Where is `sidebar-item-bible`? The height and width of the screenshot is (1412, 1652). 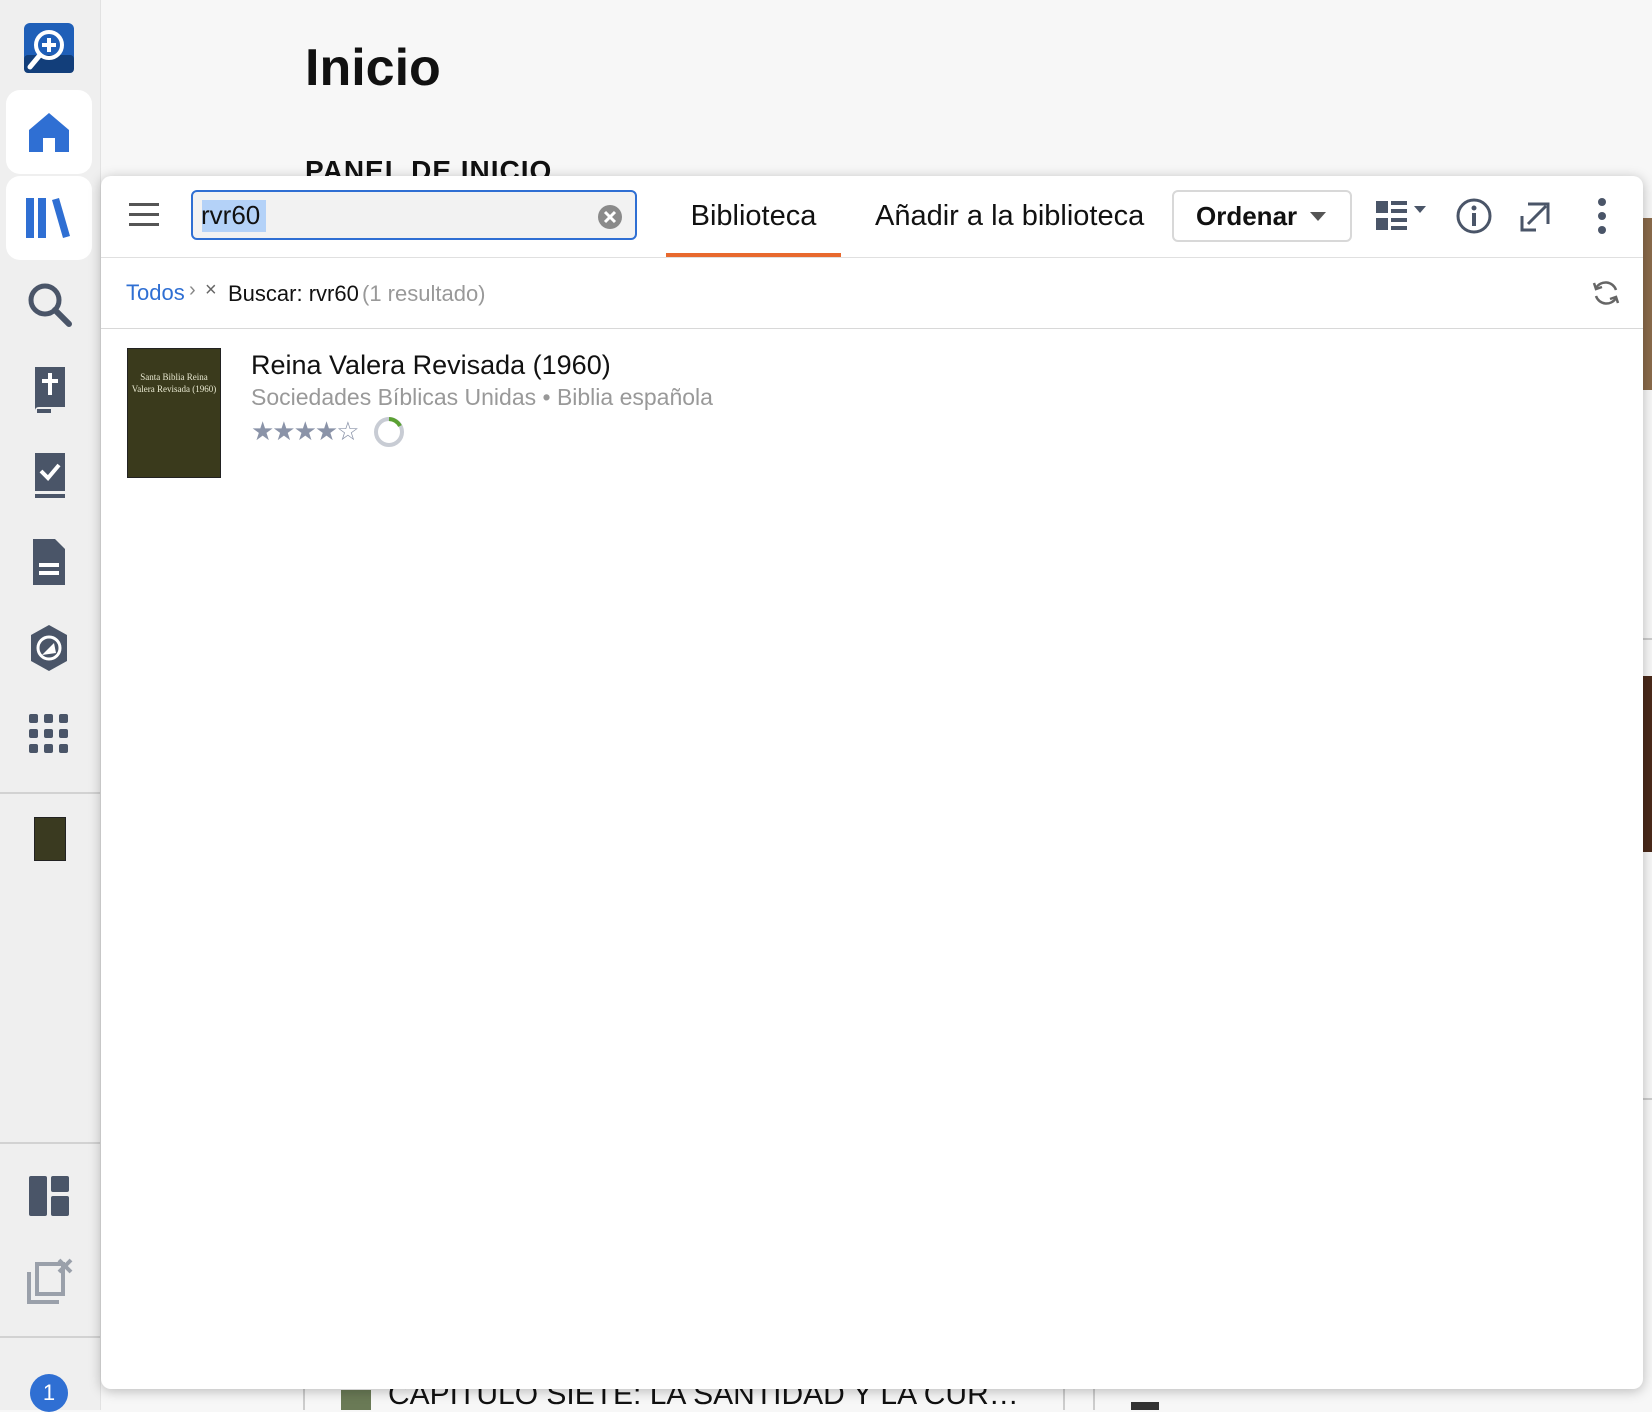
sidebar-item-bible is located at coordinates (49, 390).